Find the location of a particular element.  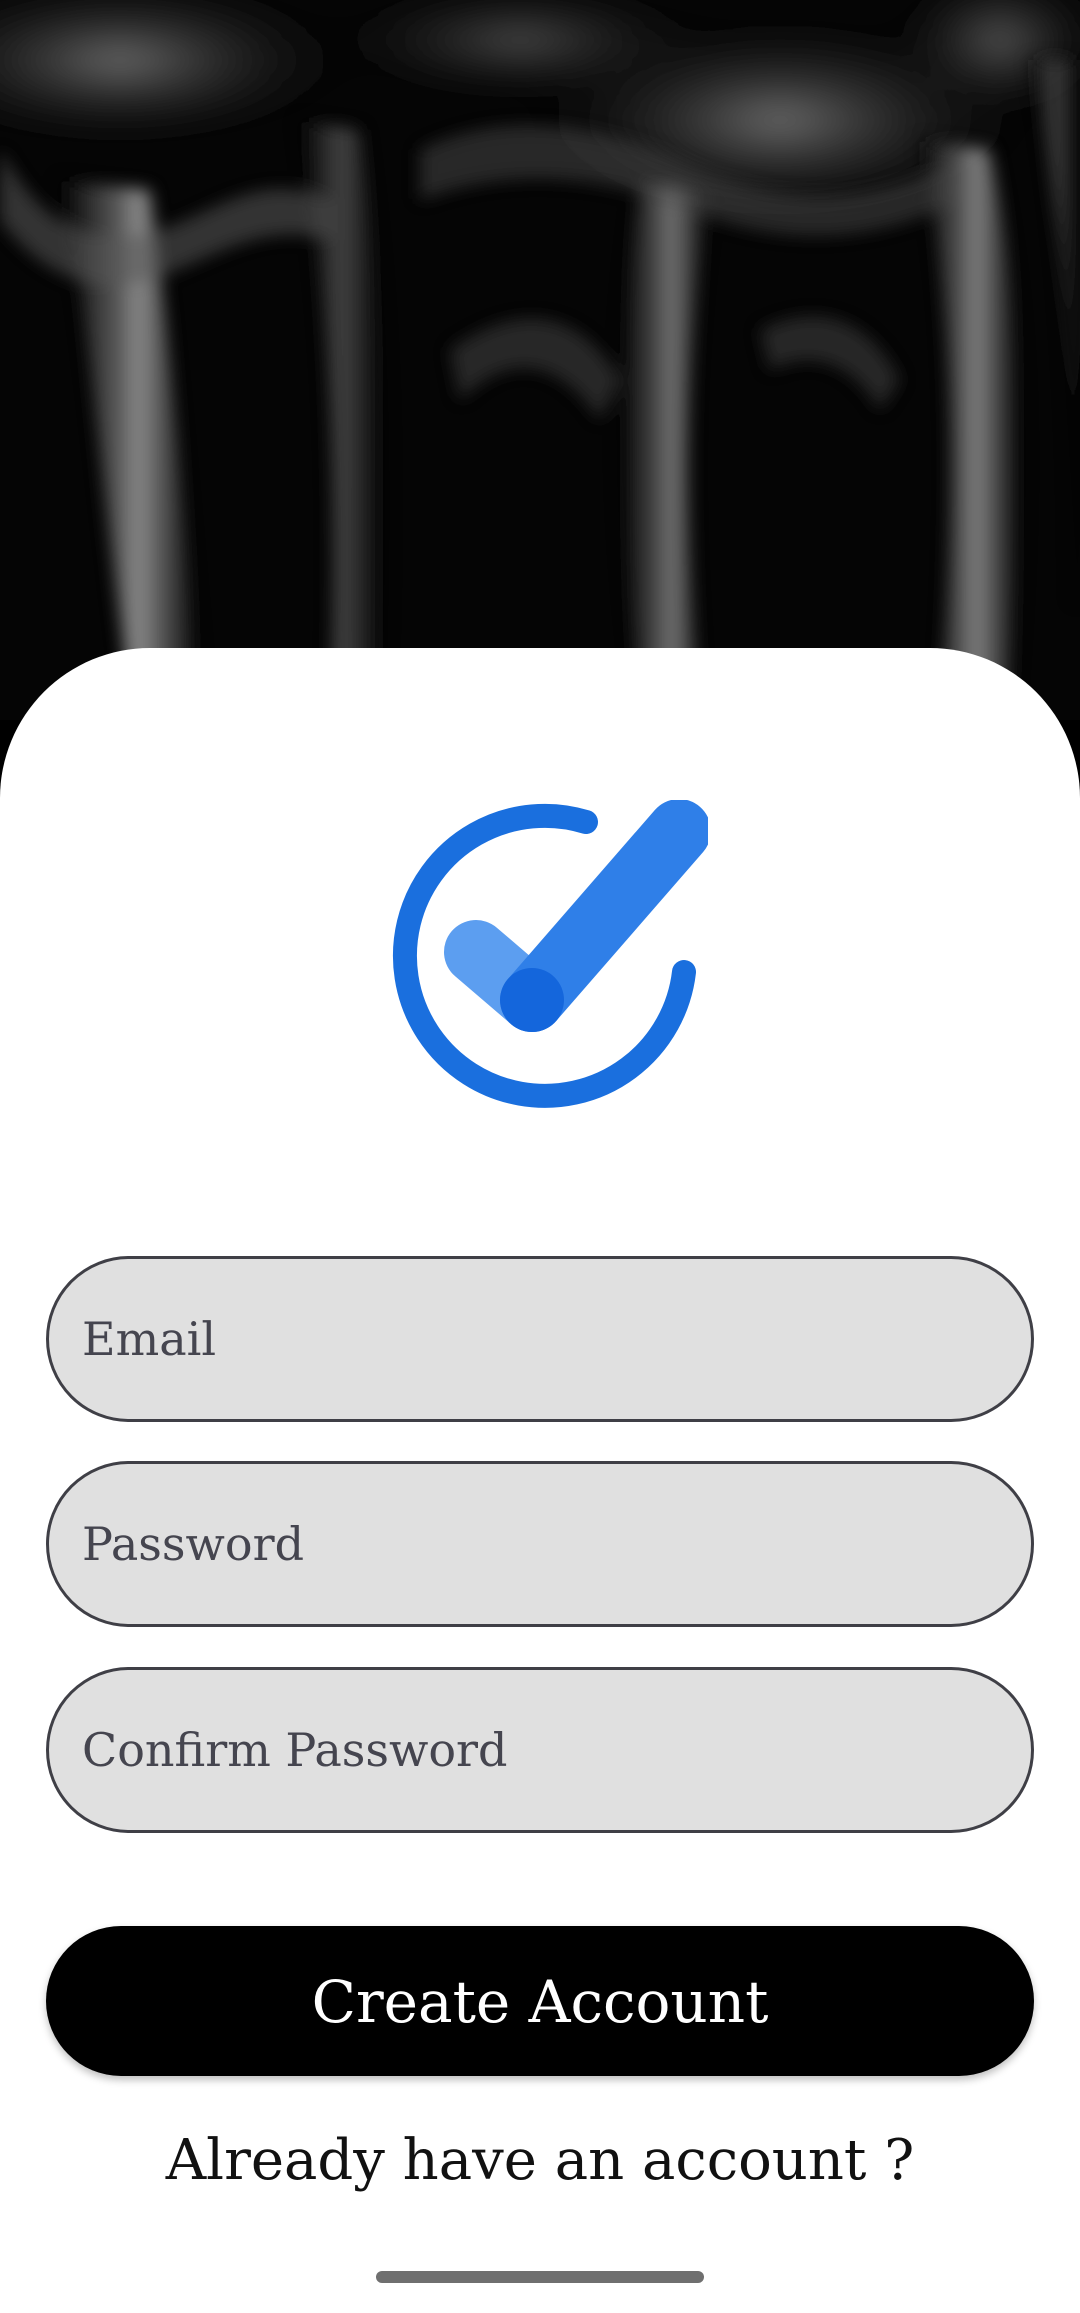

email-field is located at coordinates (540, 1339).